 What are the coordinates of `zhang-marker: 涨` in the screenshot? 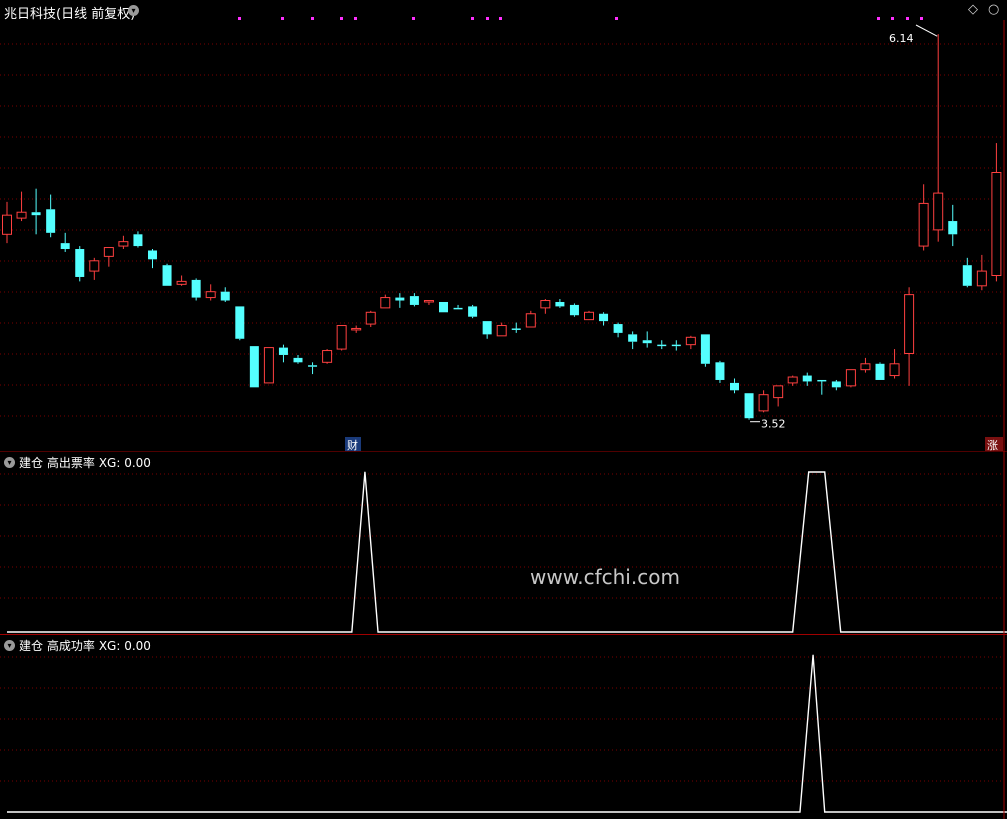 It's located at (994, 444).